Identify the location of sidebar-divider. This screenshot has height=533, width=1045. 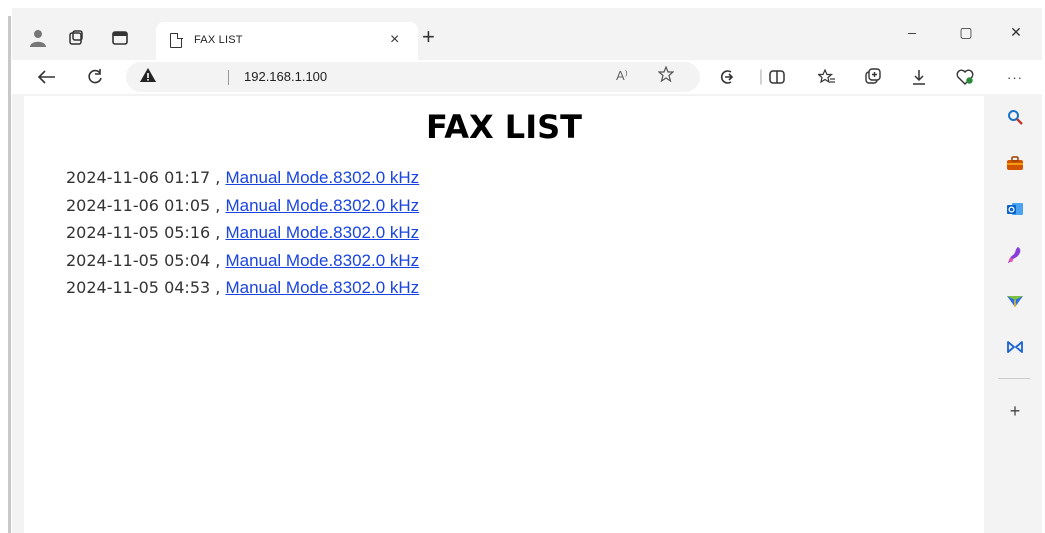
(1014, 378).